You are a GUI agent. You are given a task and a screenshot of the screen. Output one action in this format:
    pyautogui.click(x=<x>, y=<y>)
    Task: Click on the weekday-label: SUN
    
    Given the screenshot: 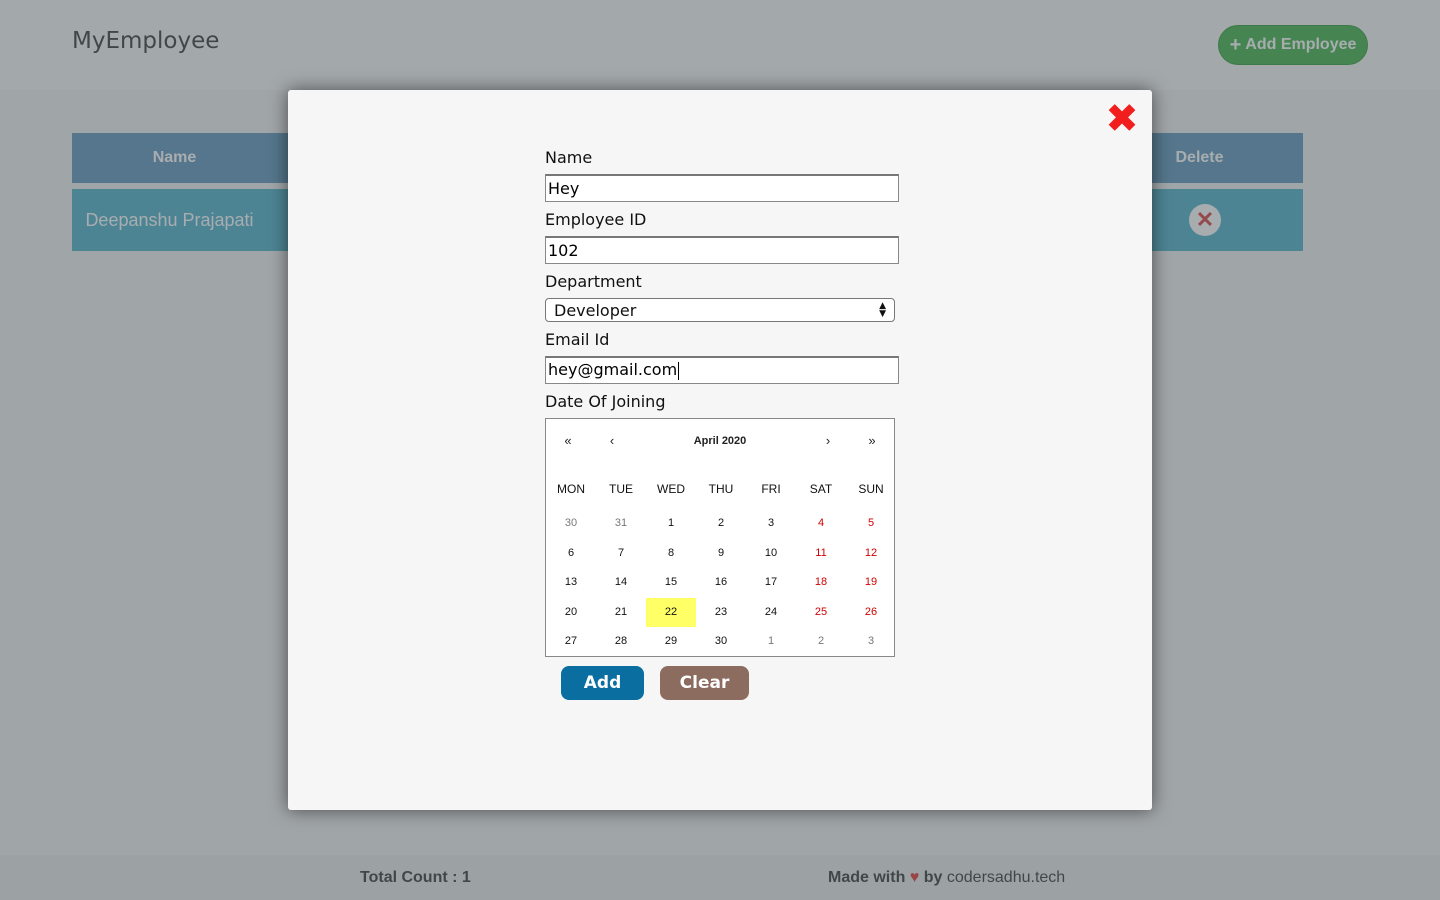 What is the action you would take?
    pyautogui.click(x=871, y=489)
    